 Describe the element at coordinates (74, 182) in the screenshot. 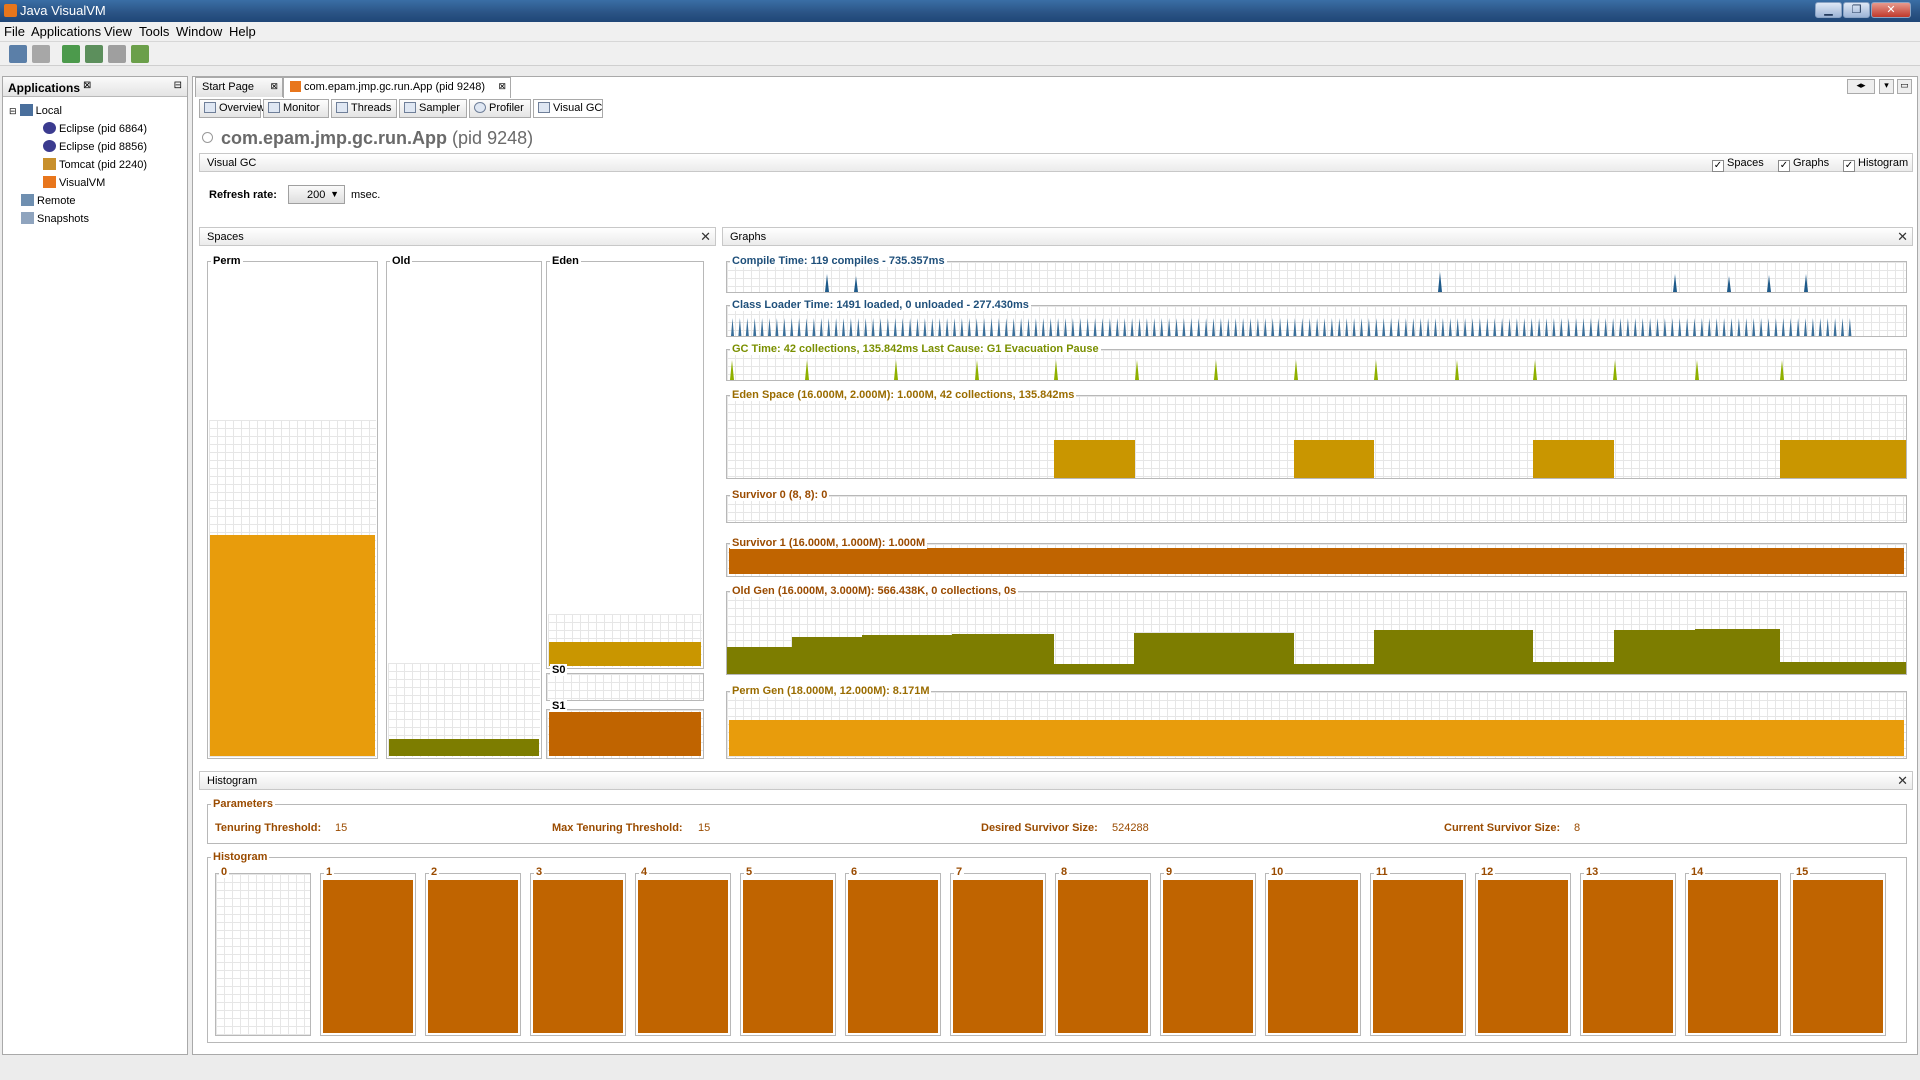

I see `tree-node-visualvm: VisualVM` at that location.